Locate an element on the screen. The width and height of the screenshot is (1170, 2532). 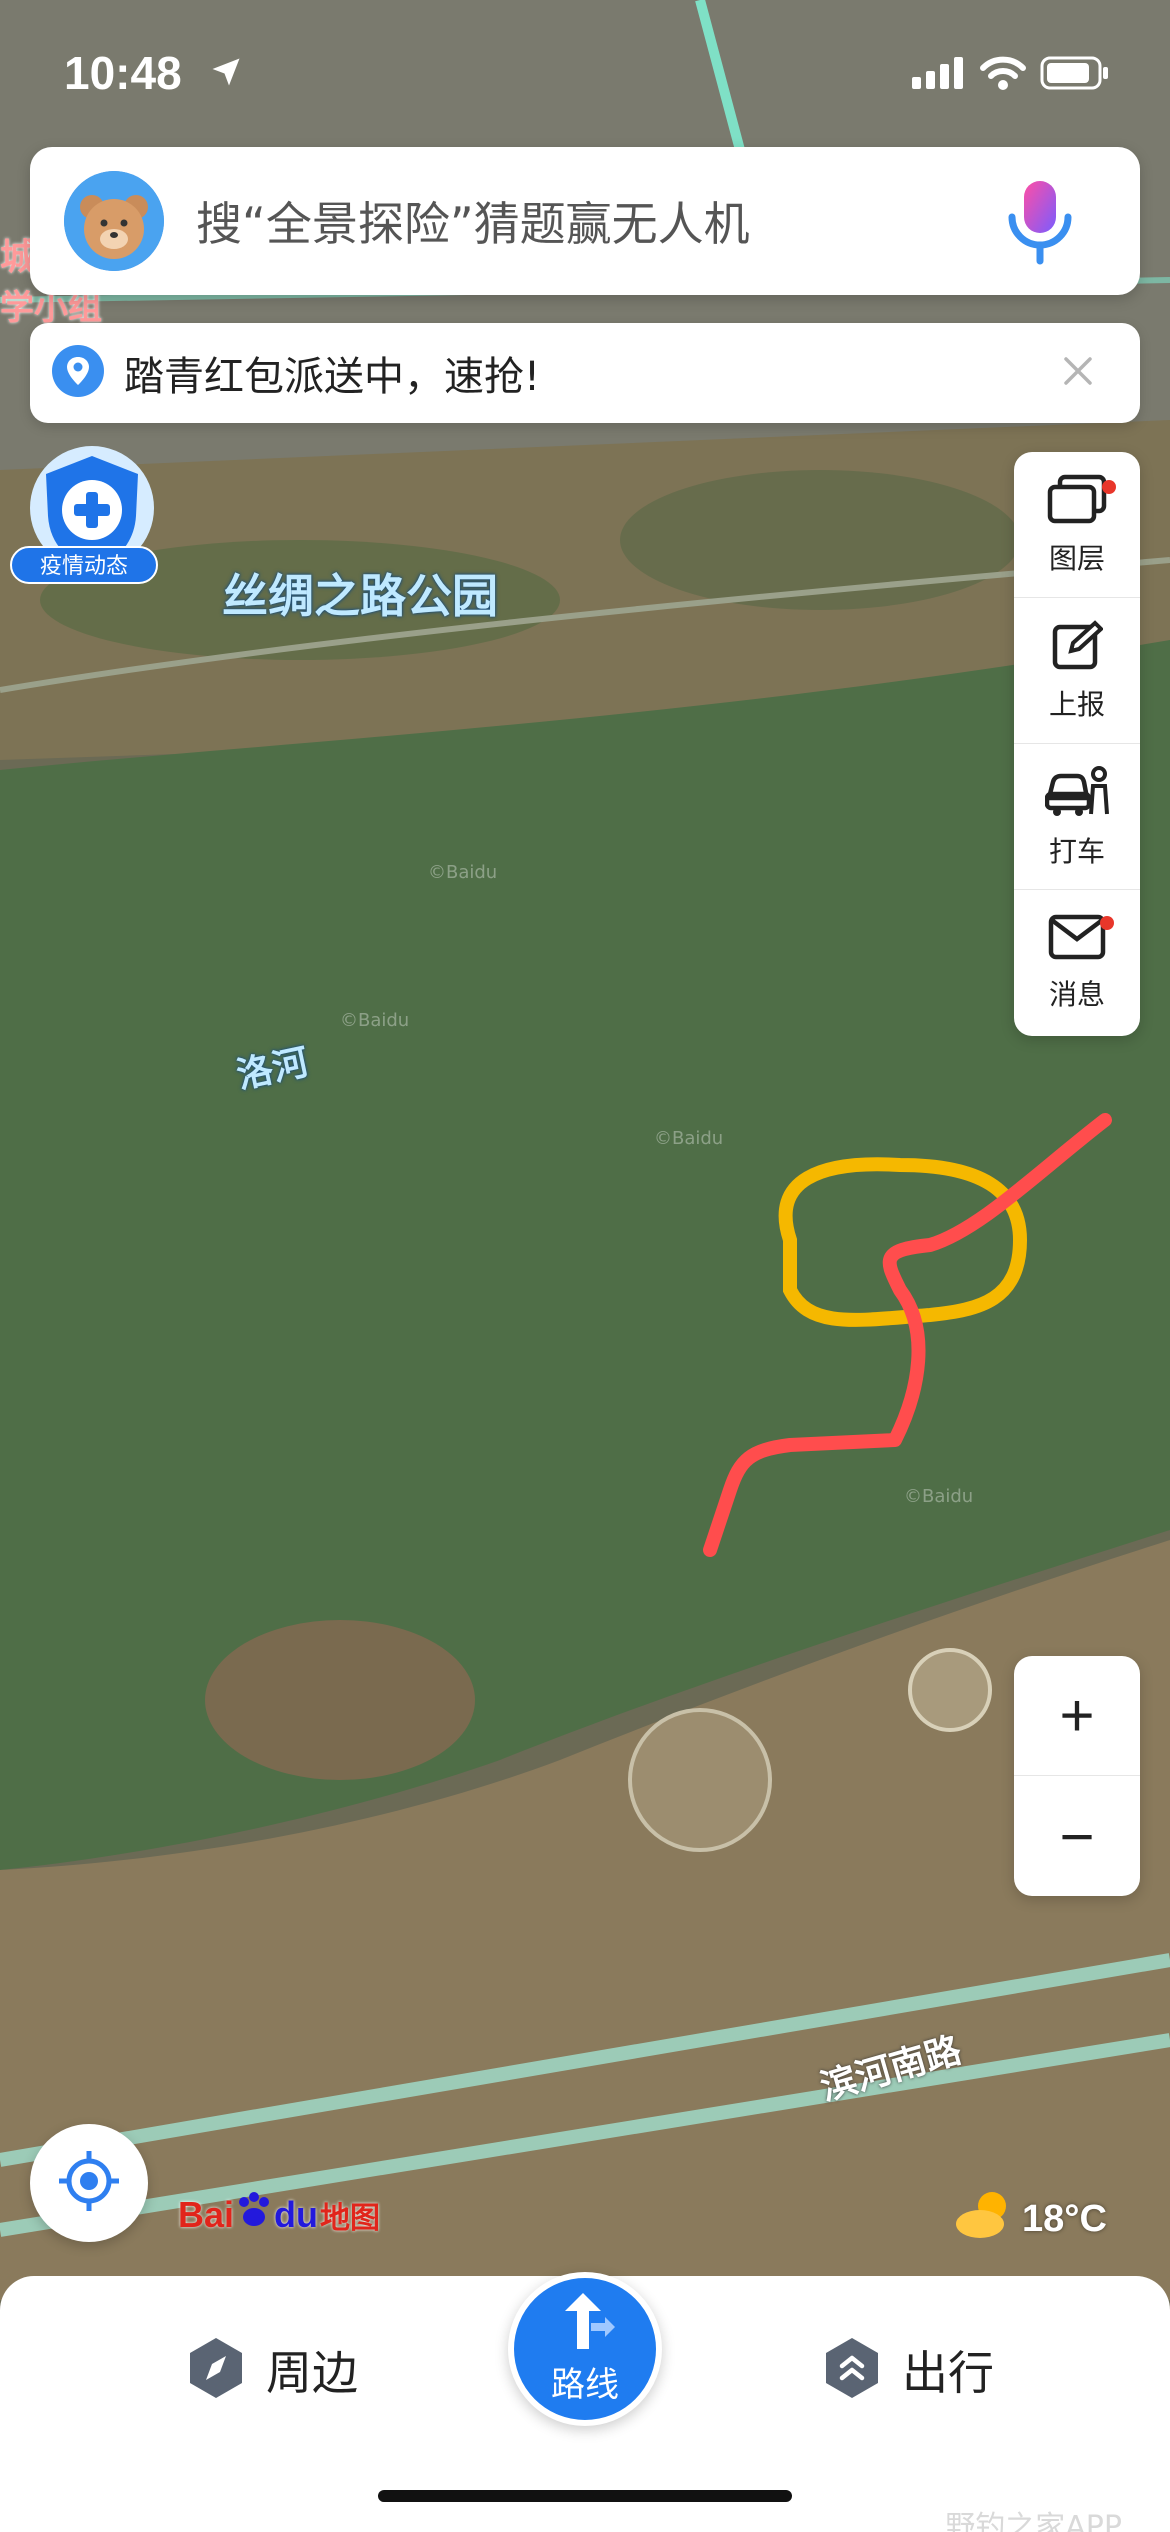
battery-icon is located at coordinates (1075, 75).